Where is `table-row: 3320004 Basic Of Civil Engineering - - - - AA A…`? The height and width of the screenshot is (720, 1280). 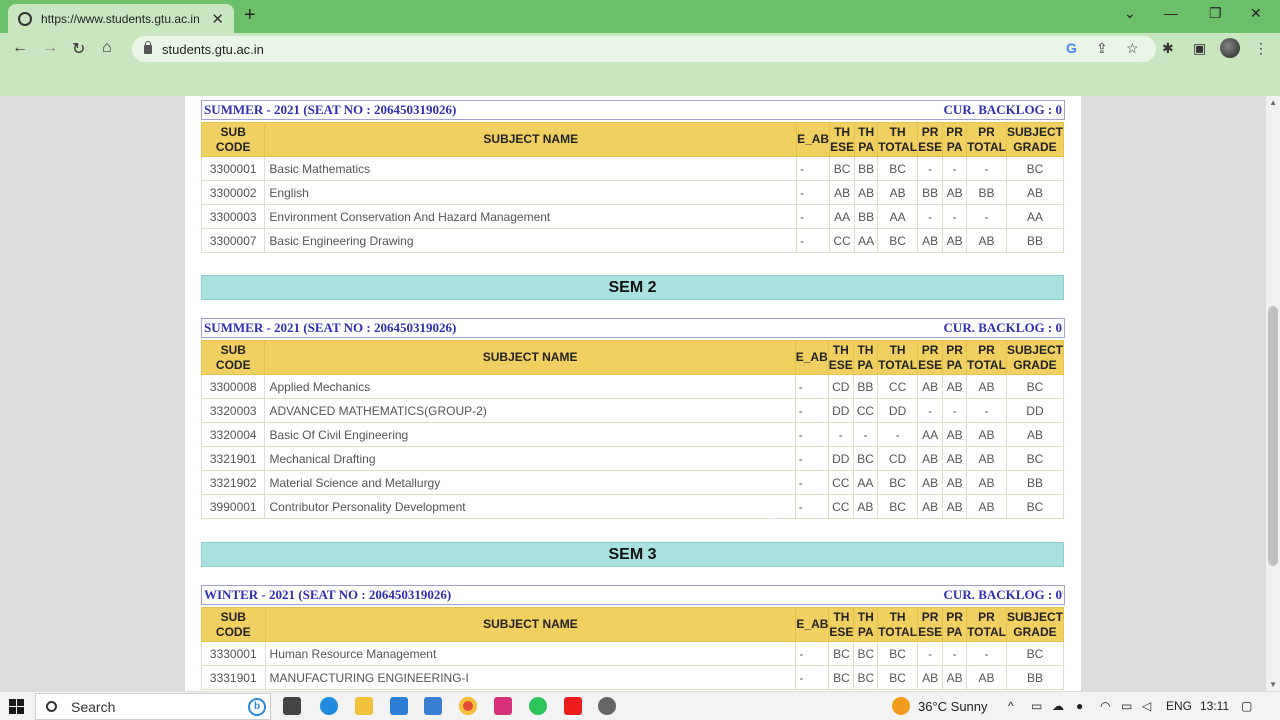
table-row: 3320004 Basic Of Civil Engineering - - - - AA A… is located at coordinates (632, 434).